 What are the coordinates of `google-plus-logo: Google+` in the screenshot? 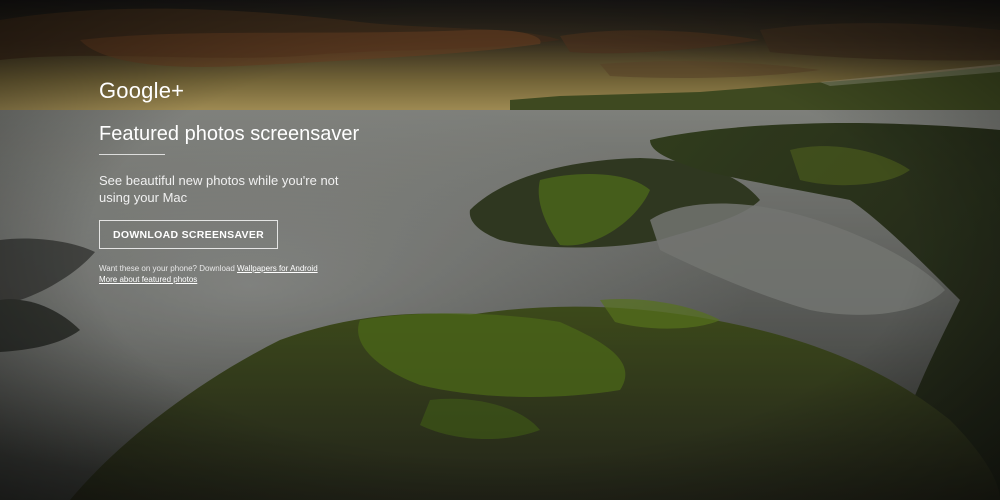 It's located at (141, 91).